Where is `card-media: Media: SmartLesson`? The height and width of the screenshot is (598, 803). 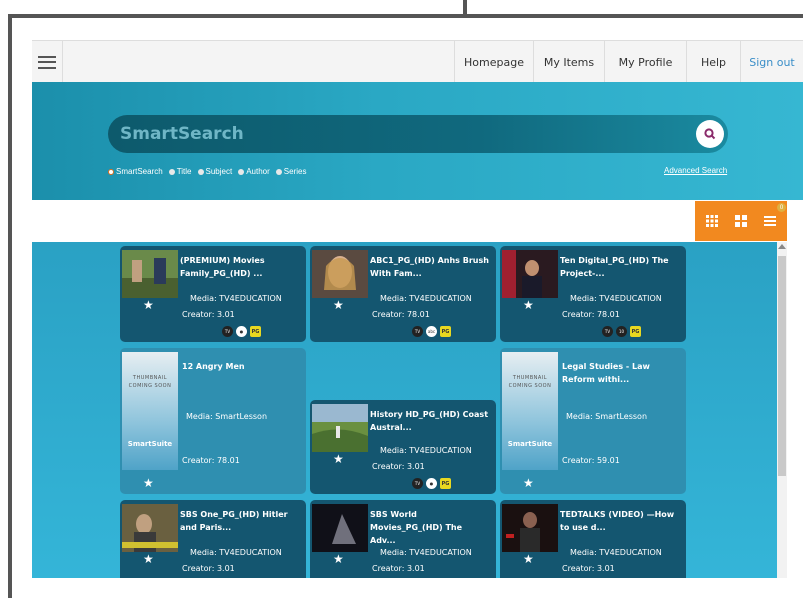
card-media: Media: SmartLesson is located at coordinates (607, 416).